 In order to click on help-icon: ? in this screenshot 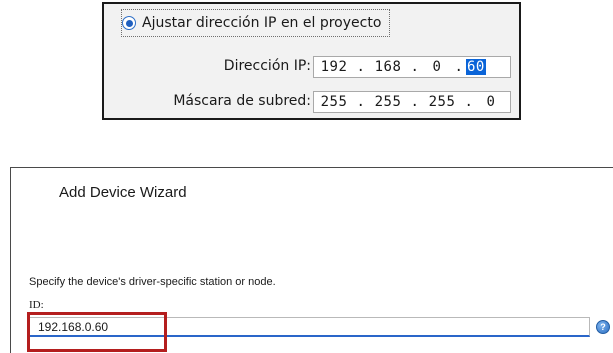, I will do `click(603, 327)`.